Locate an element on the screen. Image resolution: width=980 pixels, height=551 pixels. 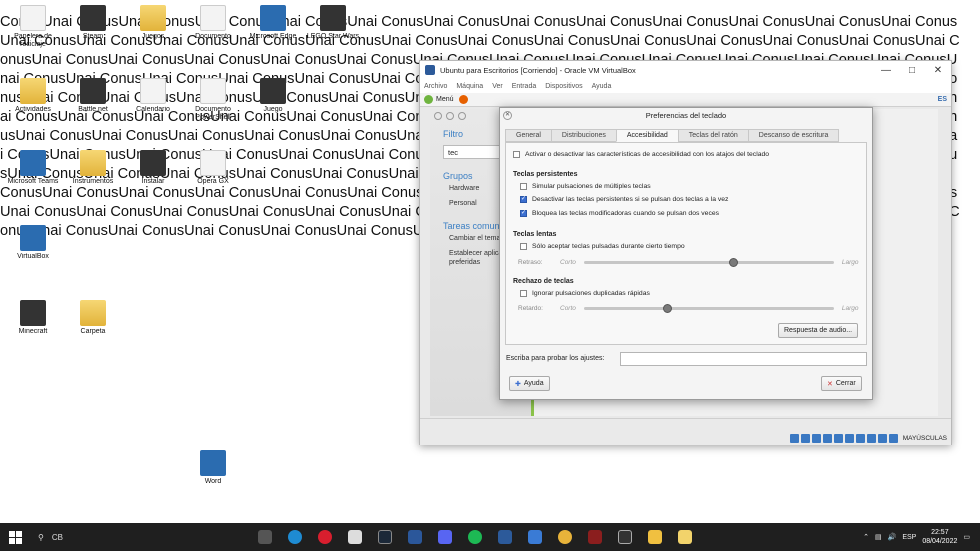
desktop-icon: Minecraft is located at coordinates (33, 331).